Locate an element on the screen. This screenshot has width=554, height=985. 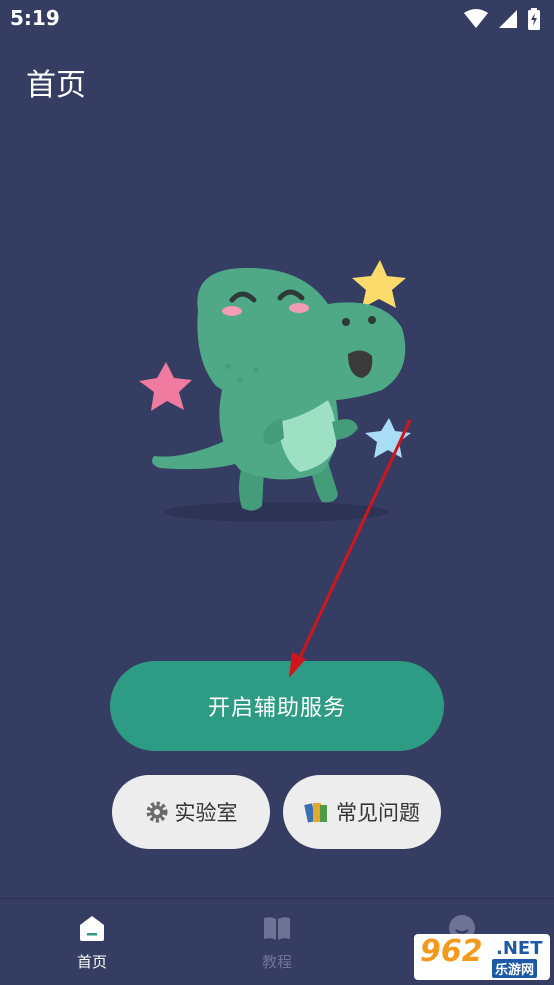
tab-tutorial-label: 教程 is located at coordinates (276, 962).